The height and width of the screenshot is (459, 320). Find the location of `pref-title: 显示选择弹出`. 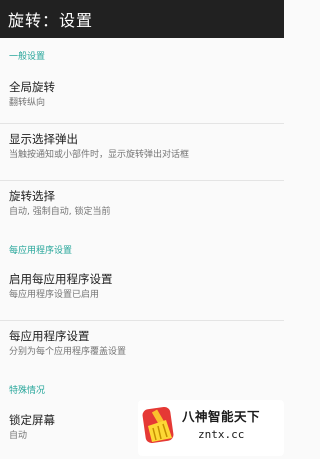

pref-title: 显示选择弹出 is located at coordinates (43, 139).